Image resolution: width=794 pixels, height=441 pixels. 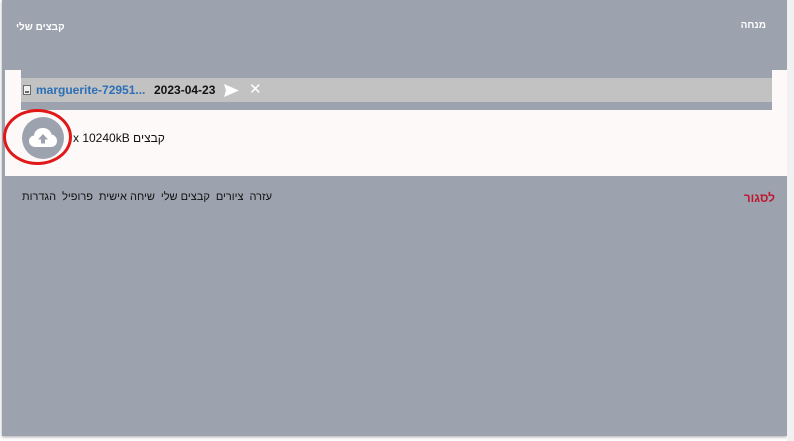 I want to click on user-role-label: מנחה, so click(x=753, y=25).